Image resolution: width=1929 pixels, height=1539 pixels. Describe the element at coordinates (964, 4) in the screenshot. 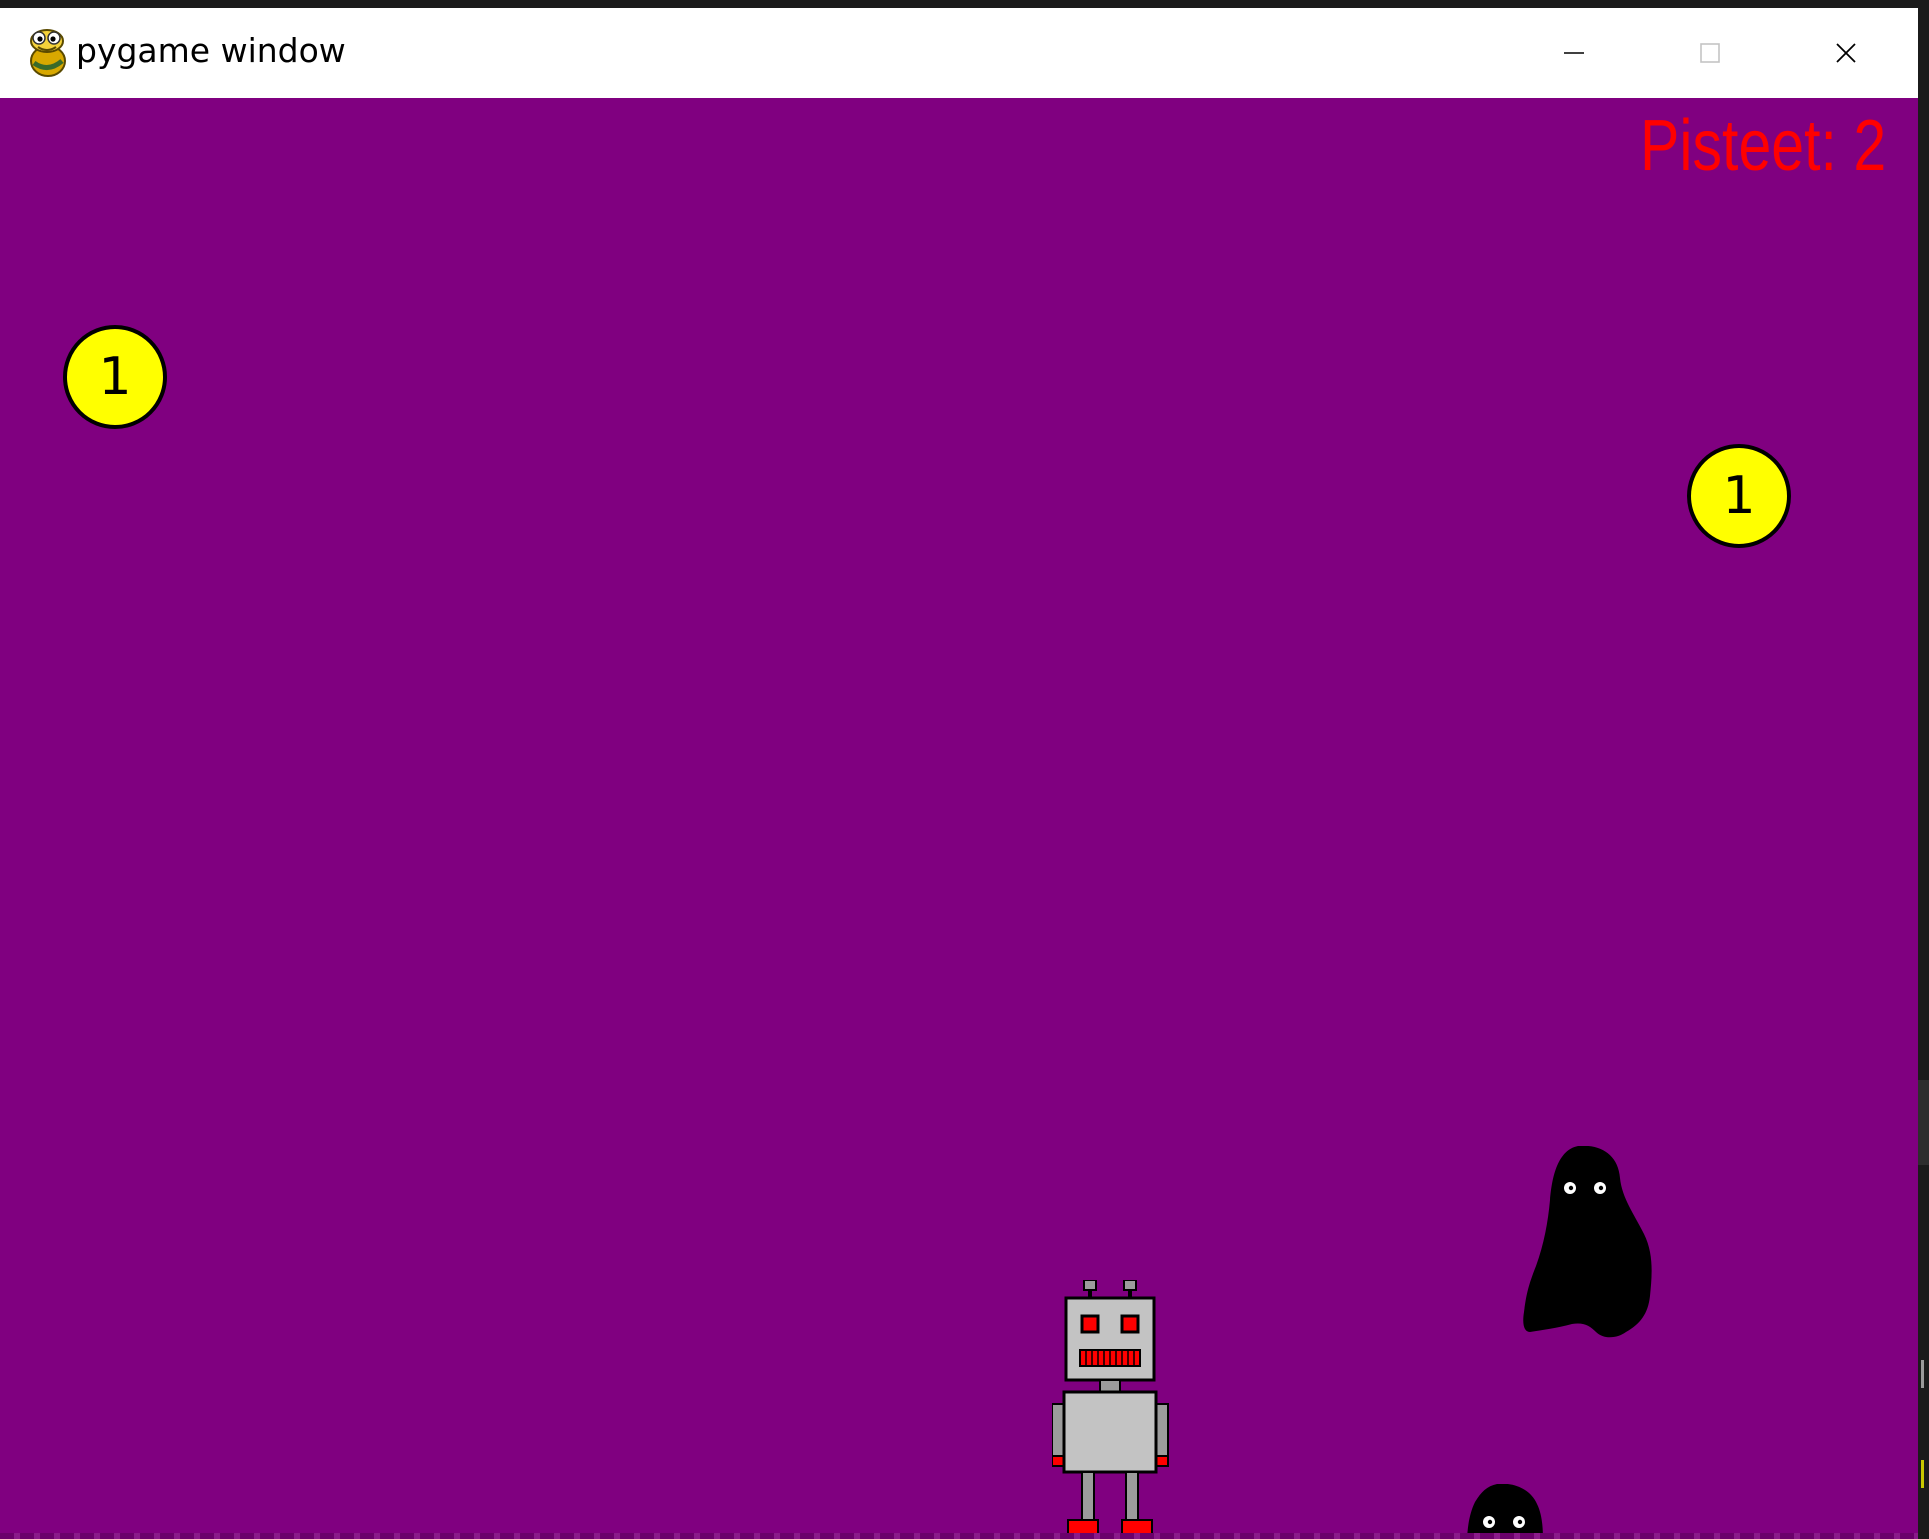

I see `desktop-top-edge` at that location.